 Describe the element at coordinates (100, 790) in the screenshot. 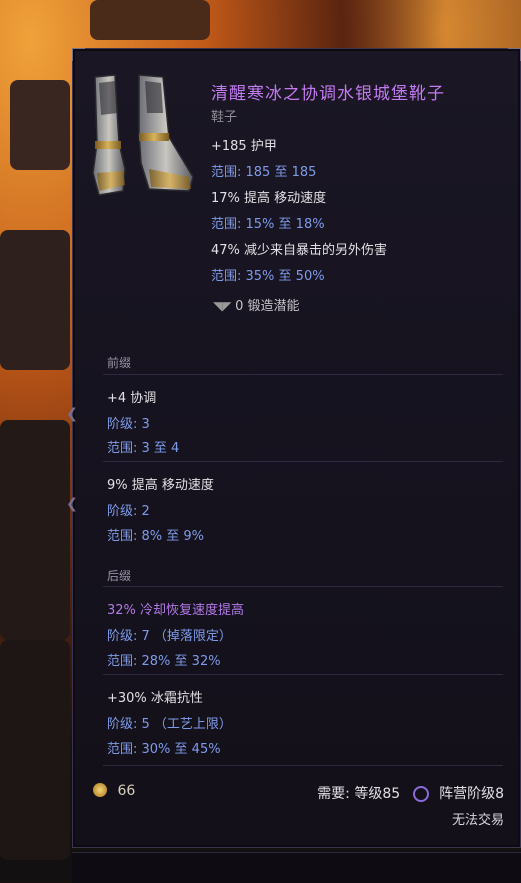

I see `gold-coin-icon` at that location.